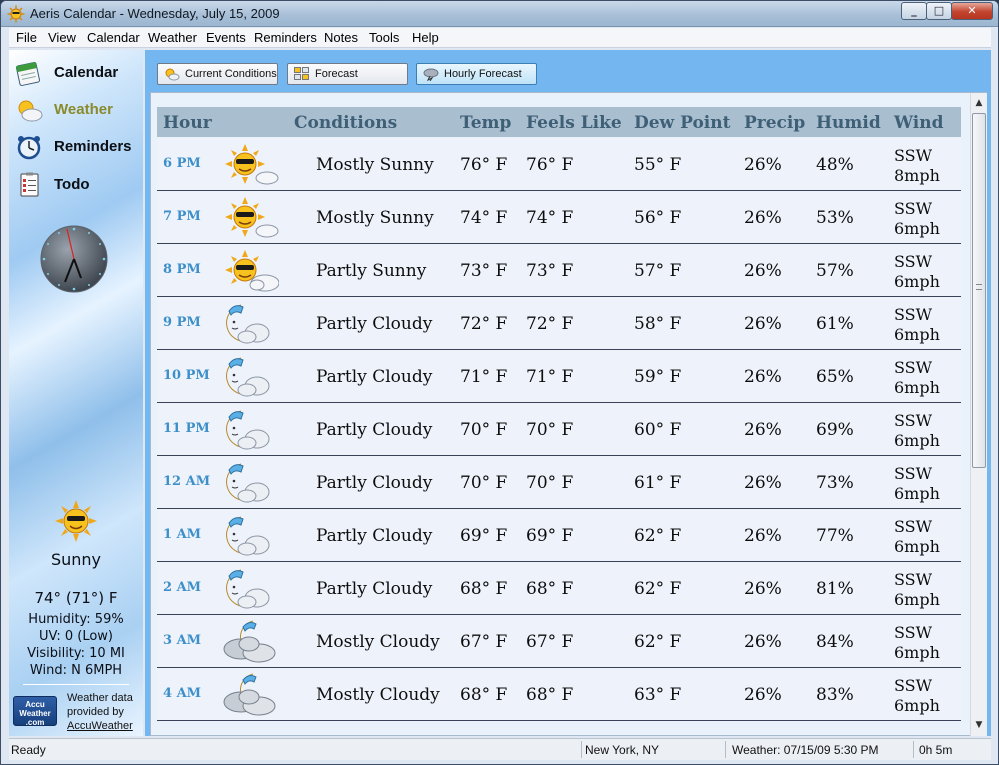 This screenshot has width=999, height=765. Describe the element at coordinates (431, 74) in the screenshot. I see `storm-cloud-icon` at that location.